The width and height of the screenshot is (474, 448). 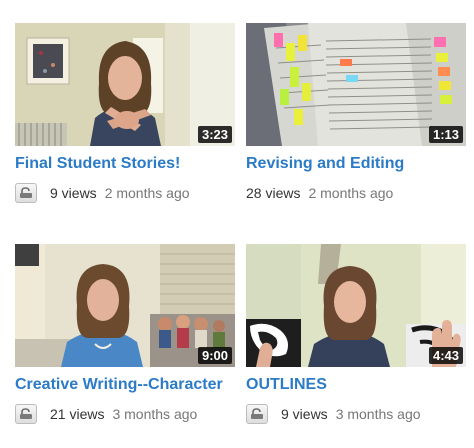 I want to click on duration-badge: 3:23, so click(x=214, y=134).